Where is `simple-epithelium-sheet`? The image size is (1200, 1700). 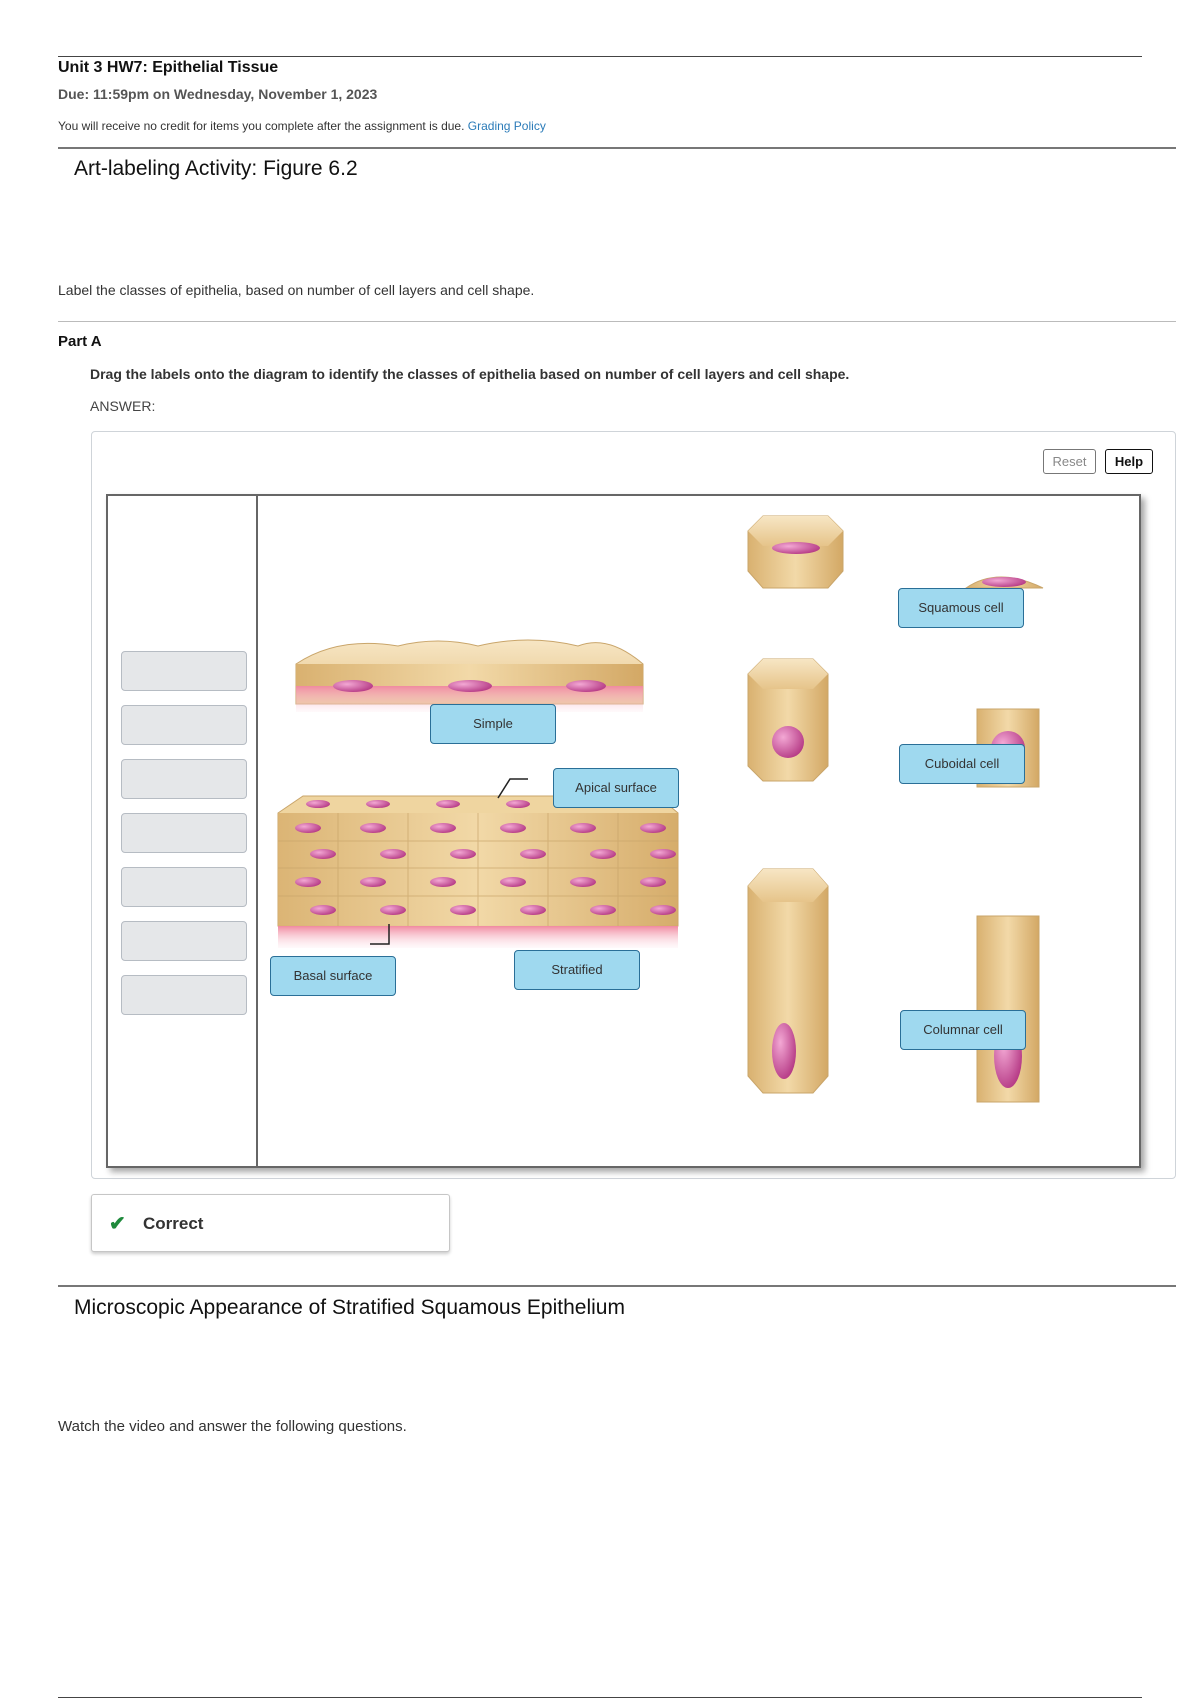 simple-epithelium-sheet is located at coordinates (469, 675).